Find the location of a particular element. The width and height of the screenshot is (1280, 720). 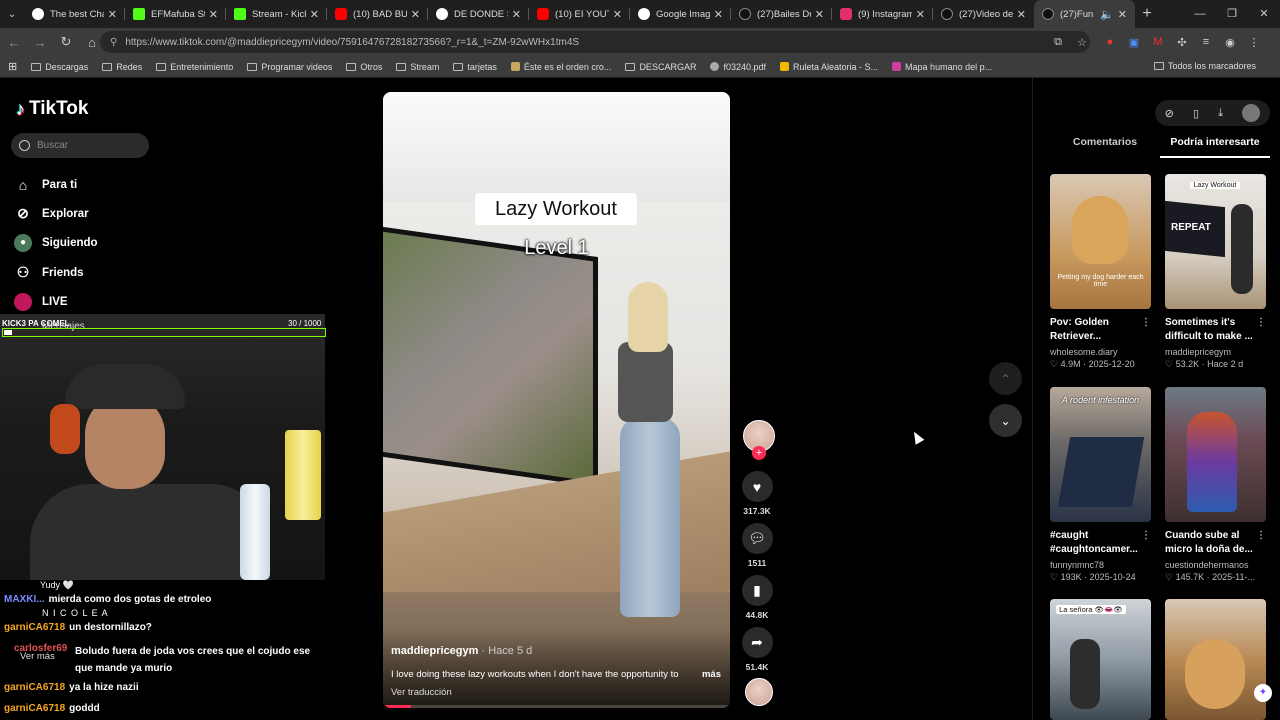

translate-extension-icon: ▣ is located at coordinates (1134, 42).